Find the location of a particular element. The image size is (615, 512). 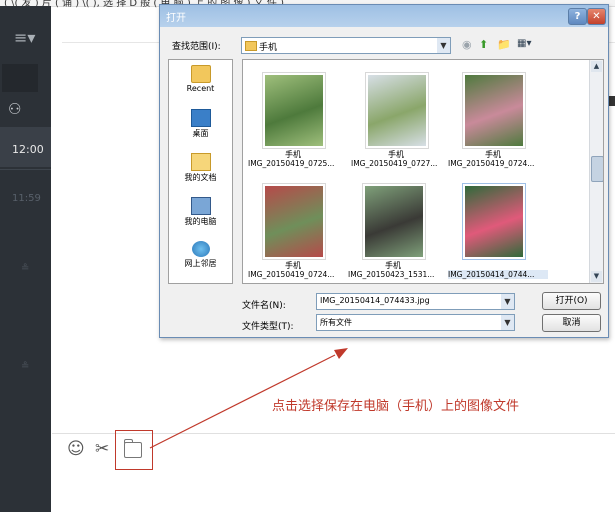

help-button: ? is located at coordinates (577, 16).